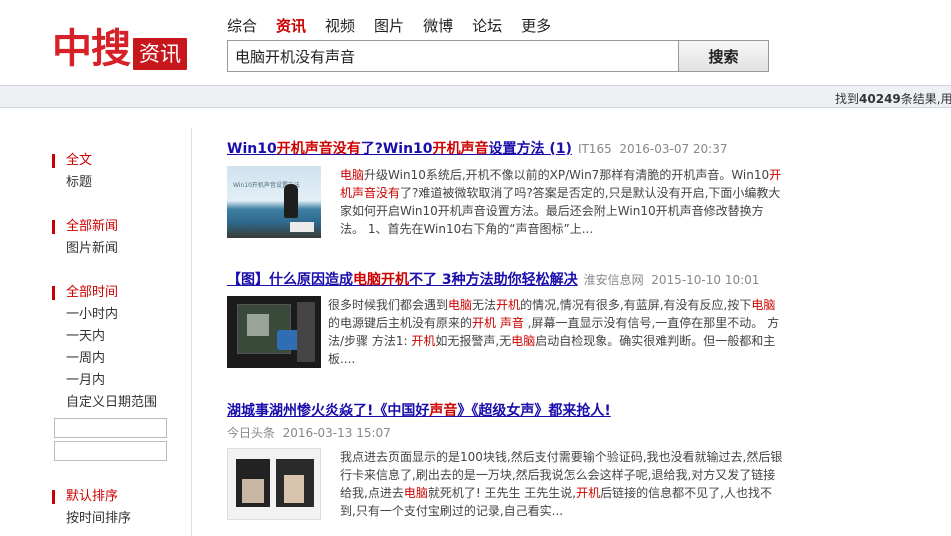 This screenshot has height=536, width=951. Describe the element at coordinates (475, 96) in the screenshot. I see `result-info-bar: 找到40249条结果,用时` at that location.